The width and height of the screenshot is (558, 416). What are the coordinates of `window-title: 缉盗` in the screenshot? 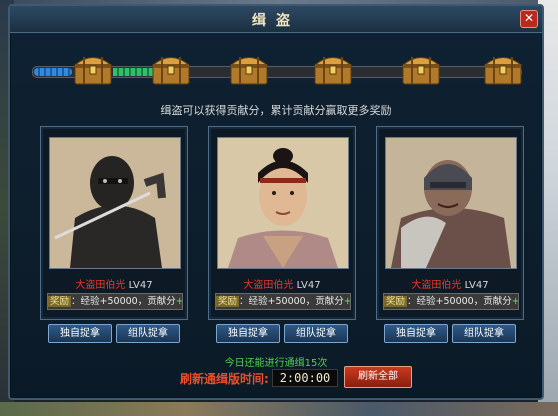 It's located at (276, 21).